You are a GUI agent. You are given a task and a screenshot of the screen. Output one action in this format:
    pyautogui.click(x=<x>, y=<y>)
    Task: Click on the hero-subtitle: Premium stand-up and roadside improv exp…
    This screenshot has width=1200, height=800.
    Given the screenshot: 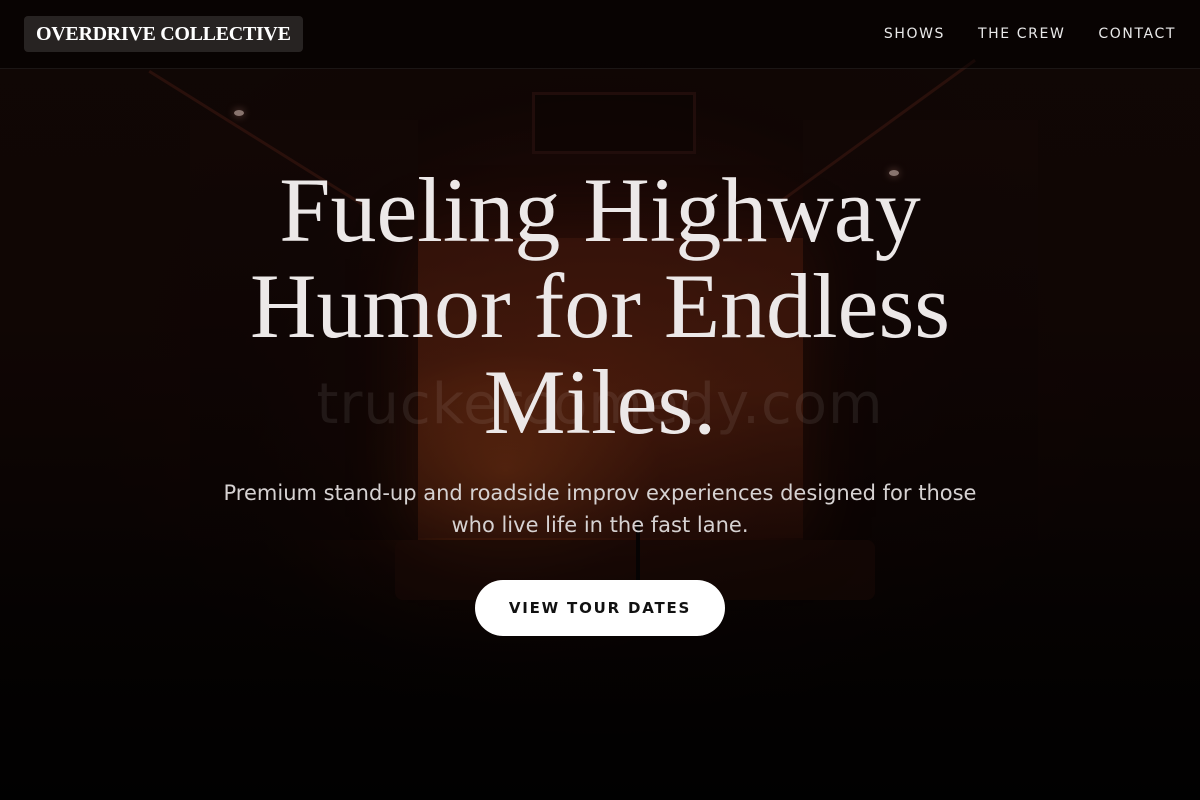 What is the action you would take?
    pyautogui.click(x=600, y=509)
    